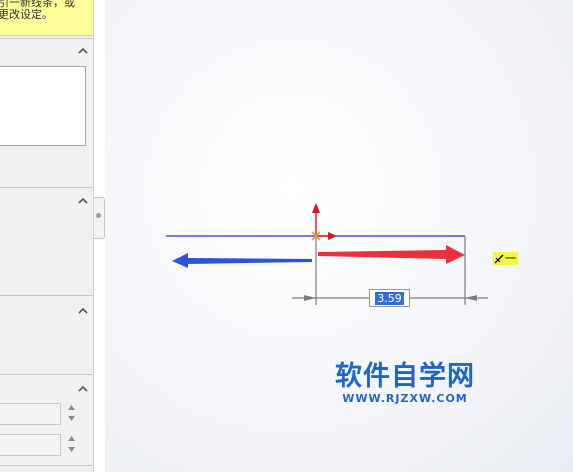 Image resolution: width=573 pixels, height=472 pixels. I want to click on watermark-title: 软件自学网, so click(405, 376).